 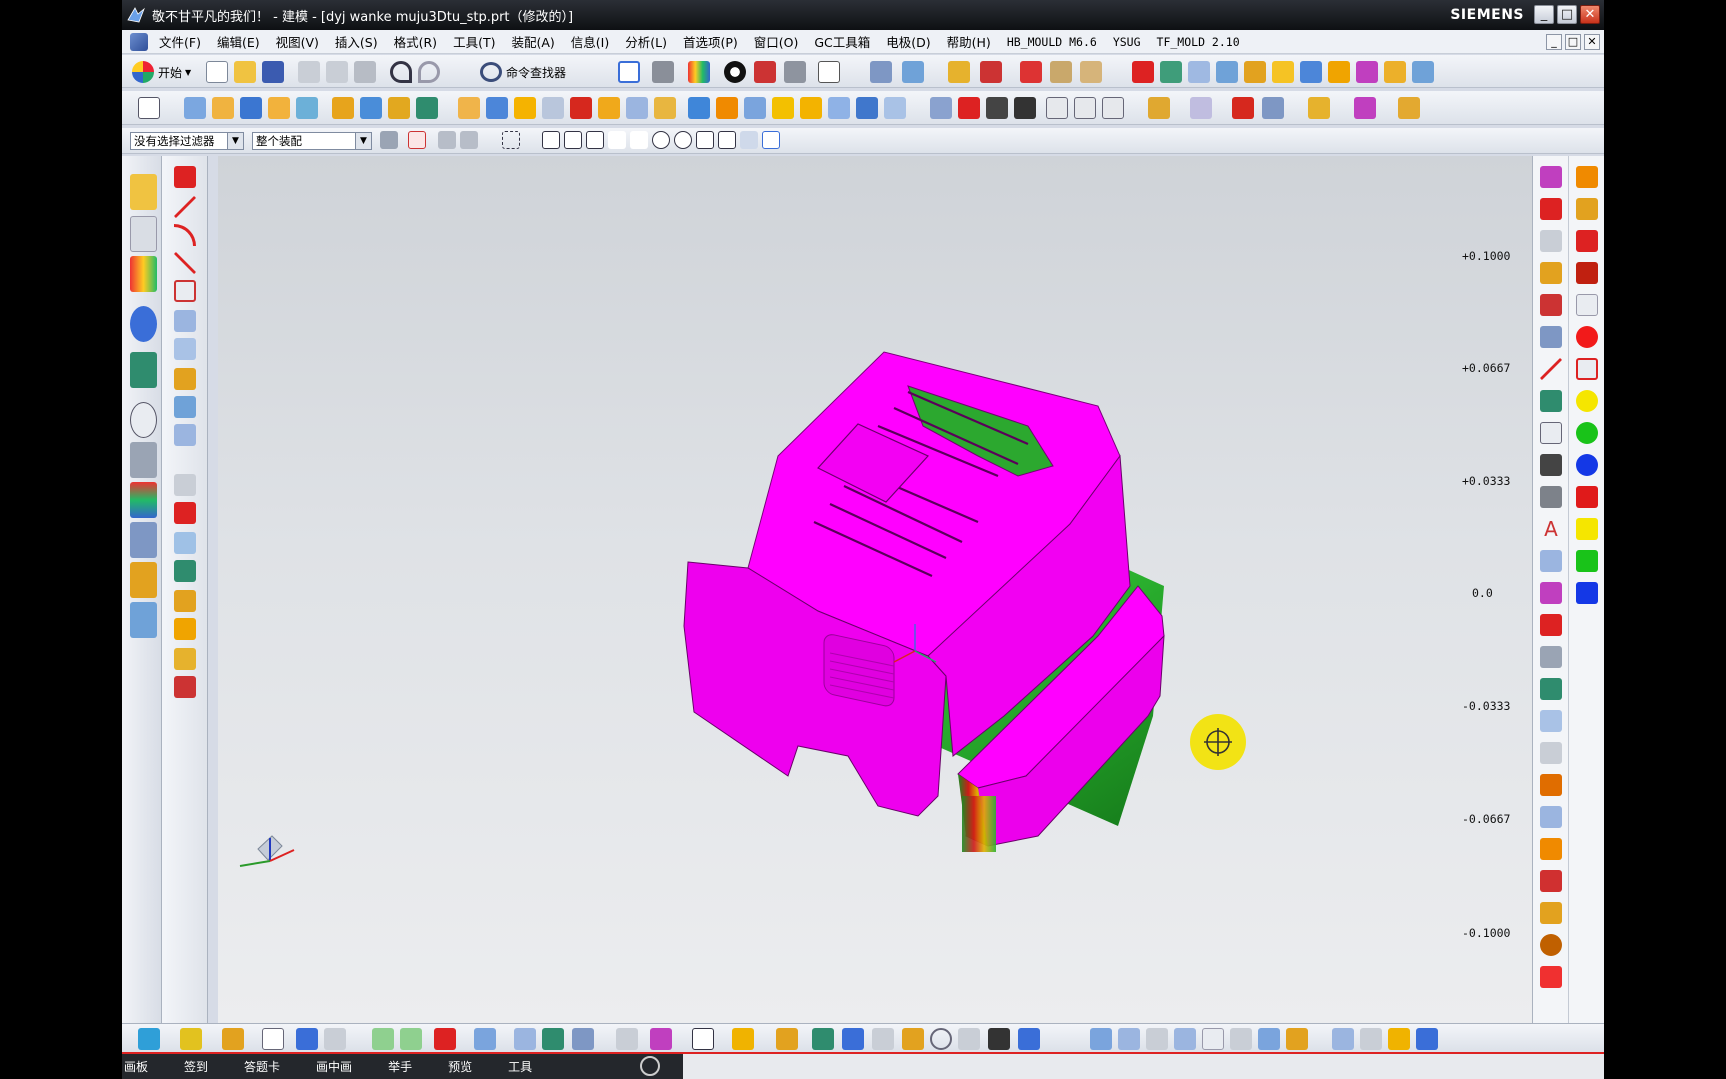 I want to click on manufacturing-wizard-icon, so click(x=143, y=540).